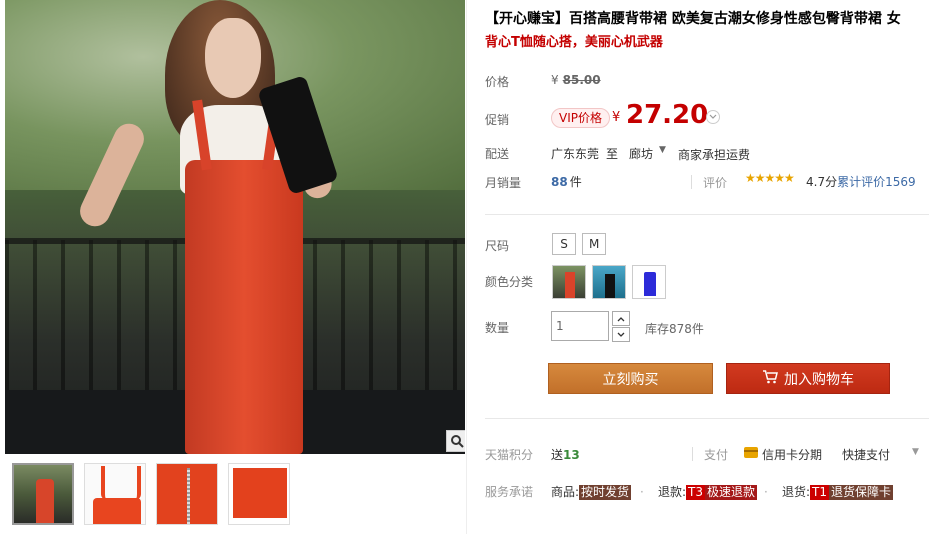 The image size is (929, 534). I want to click on review-label: 评价, so click(715, 183).